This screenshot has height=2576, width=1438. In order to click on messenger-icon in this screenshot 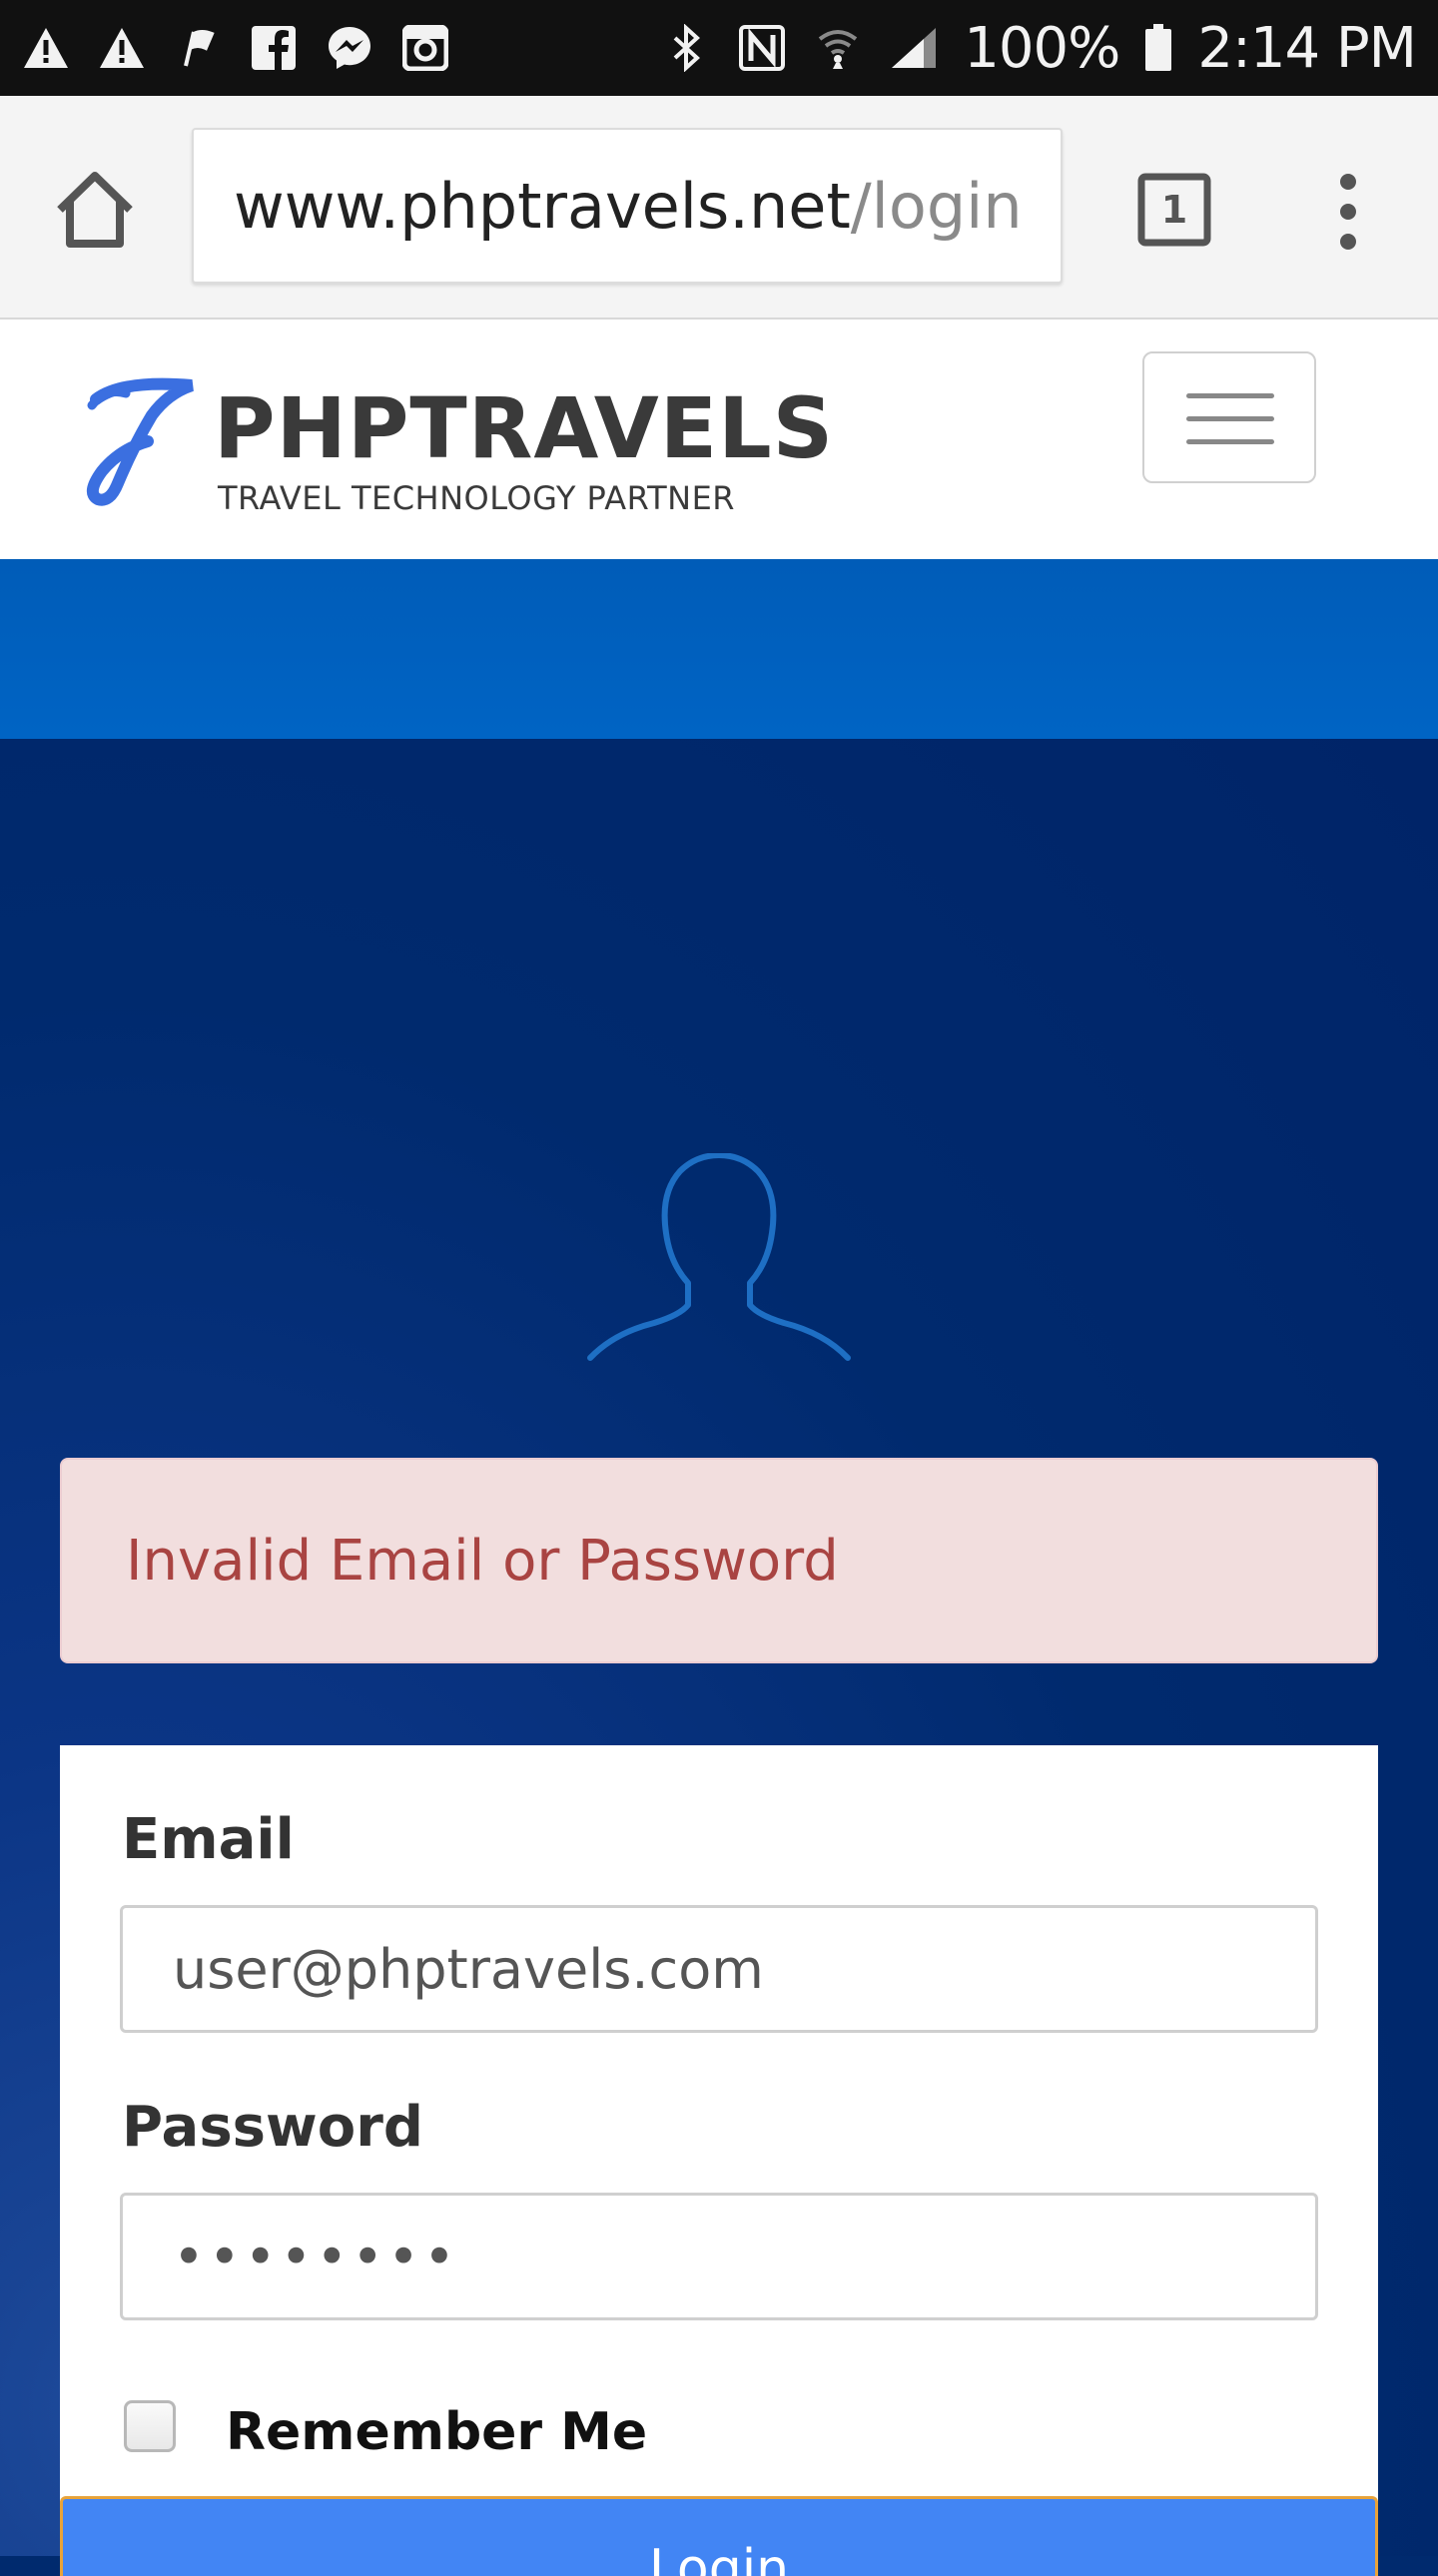, I will do `click(349, 48)`.